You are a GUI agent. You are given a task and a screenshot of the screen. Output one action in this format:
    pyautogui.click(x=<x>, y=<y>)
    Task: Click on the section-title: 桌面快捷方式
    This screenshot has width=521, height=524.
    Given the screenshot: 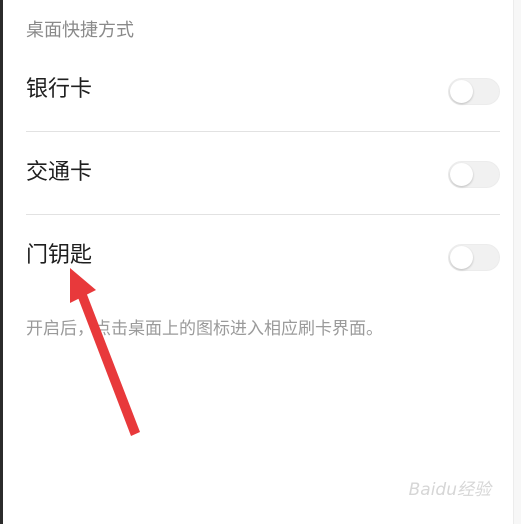 What is the action you would take?
    pyautogui.click(x=80, y=30)
    